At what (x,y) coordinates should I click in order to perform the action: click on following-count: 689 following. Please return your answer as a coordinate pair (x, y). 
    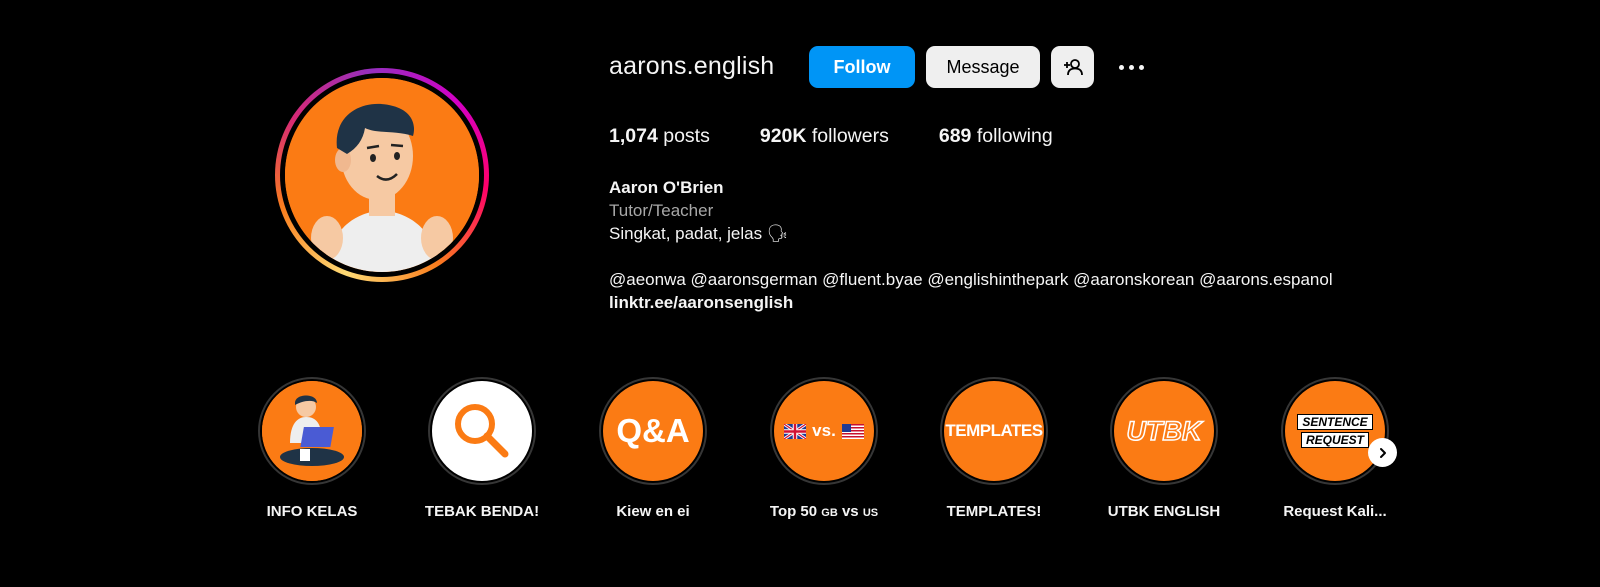
    Looking at the image, I should click on (996, 136).